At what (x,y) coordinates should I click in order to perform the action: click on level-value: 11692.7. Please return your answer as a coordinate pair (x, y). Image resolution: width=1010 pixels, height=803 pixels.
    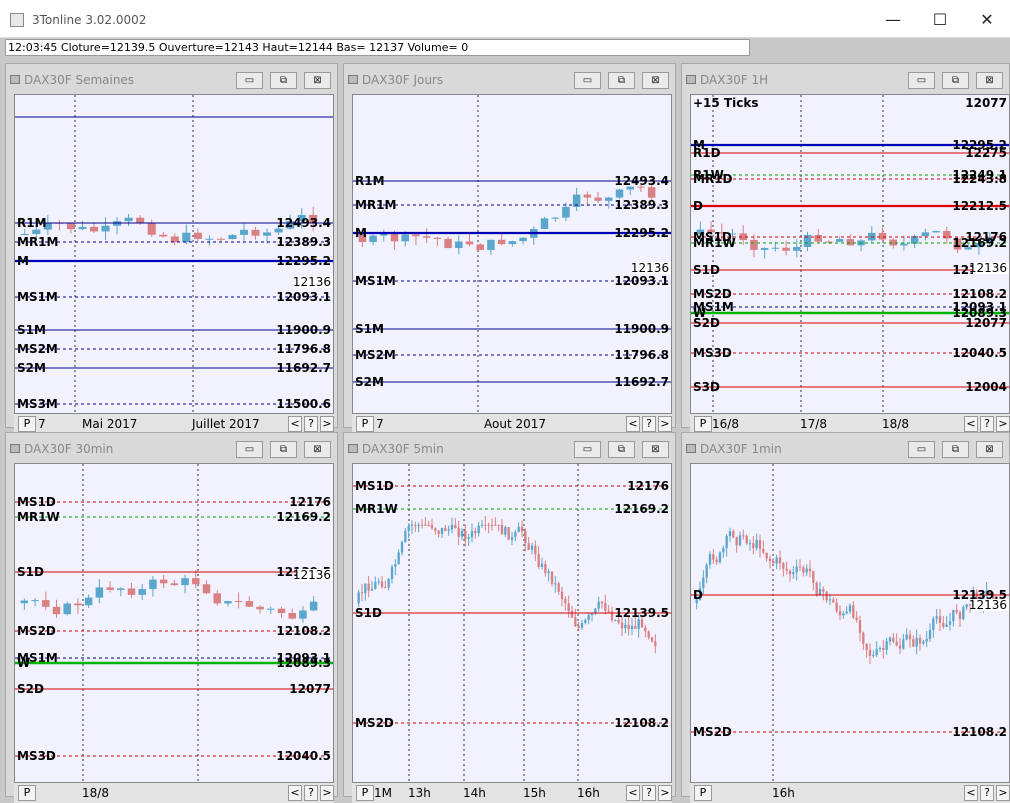
    Looking at the image, I should click on (641, 382).